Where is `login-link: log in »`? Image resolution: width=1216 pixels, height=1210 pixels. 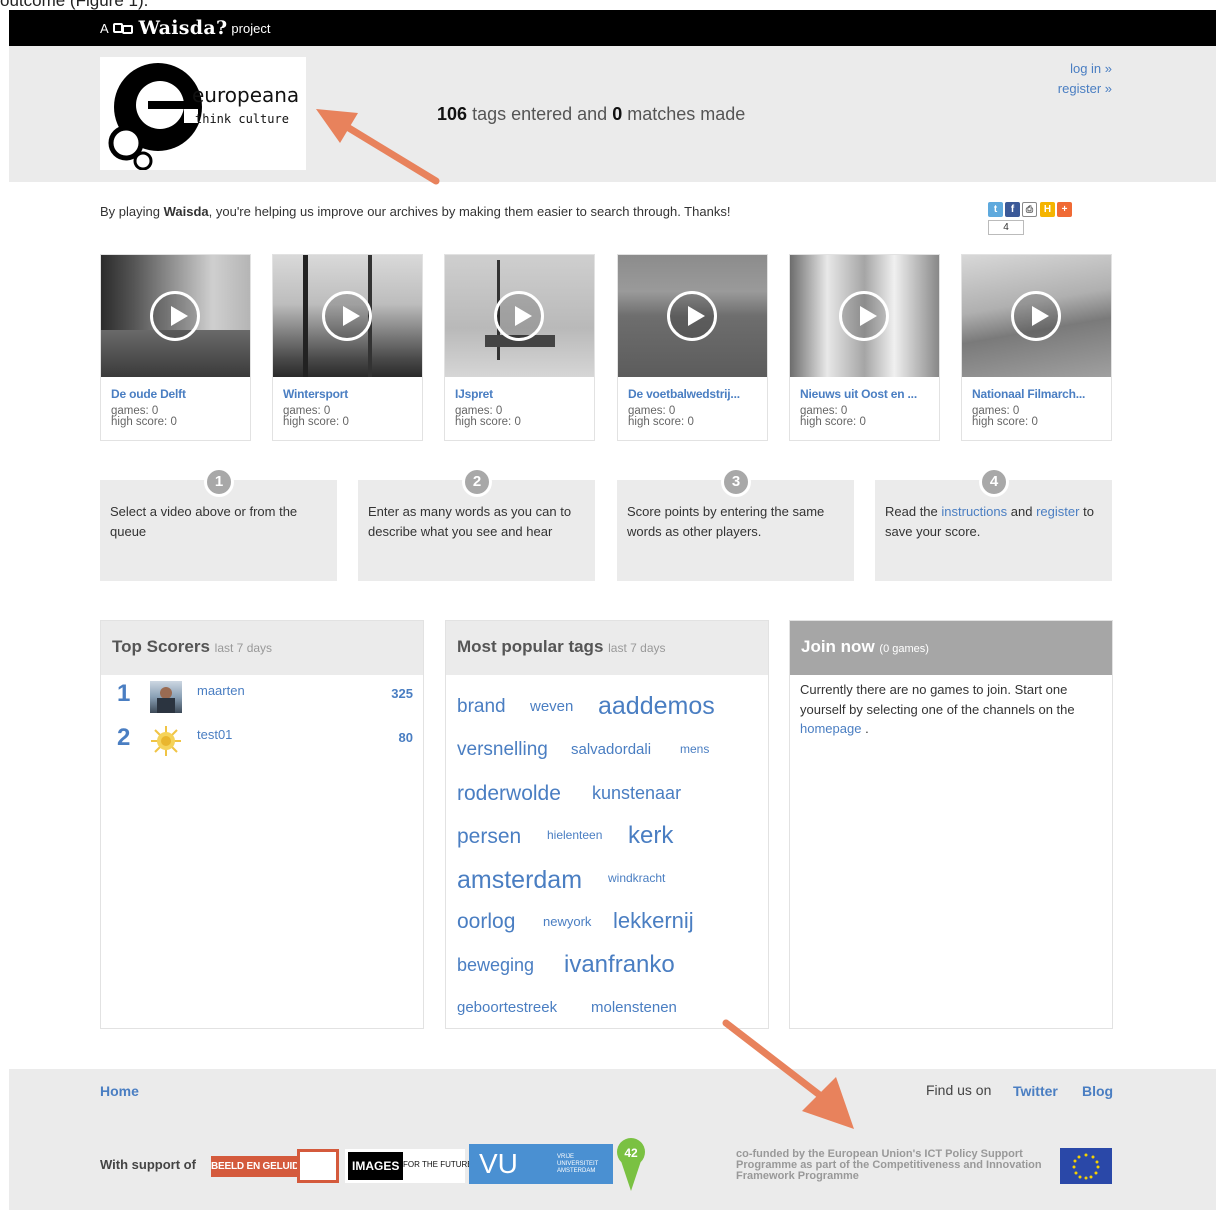 login-link: log in » is located at coordinates (1091, 68).